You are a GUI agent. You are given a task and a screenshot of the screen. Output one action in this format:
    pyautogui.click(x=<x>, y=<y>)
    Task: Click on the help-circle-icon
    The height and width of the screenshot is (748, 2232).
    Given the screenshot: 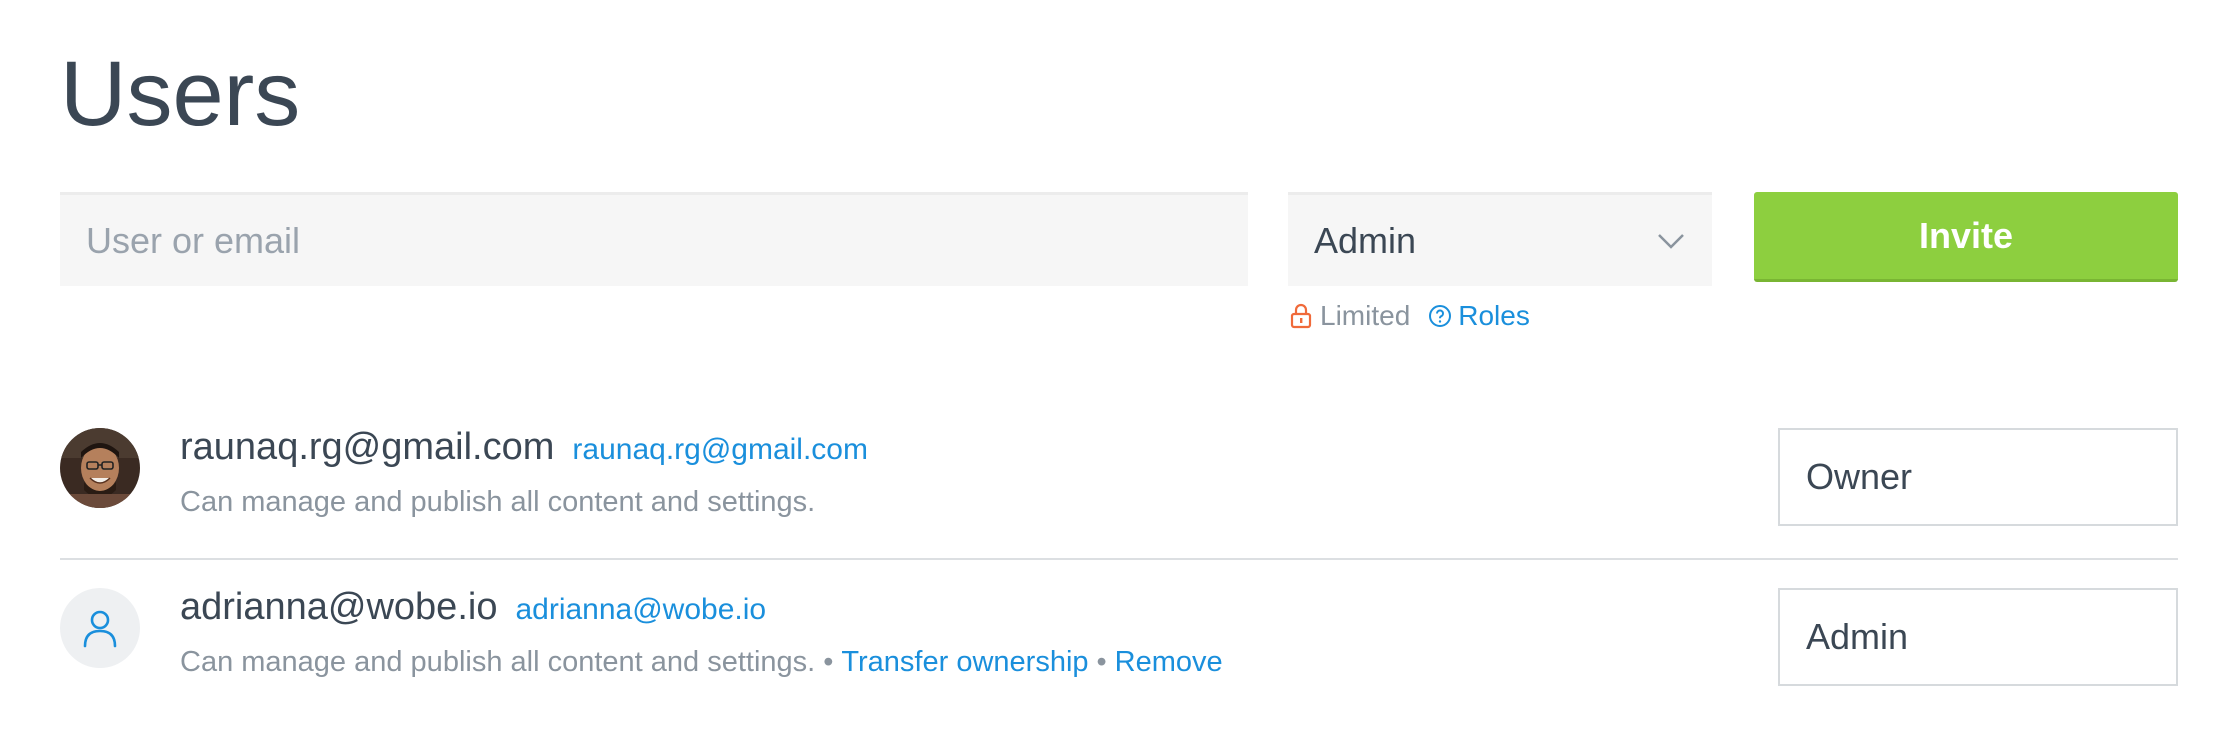 What is the action you would take?
    pyautogui.click(x=1440, y=316)
    